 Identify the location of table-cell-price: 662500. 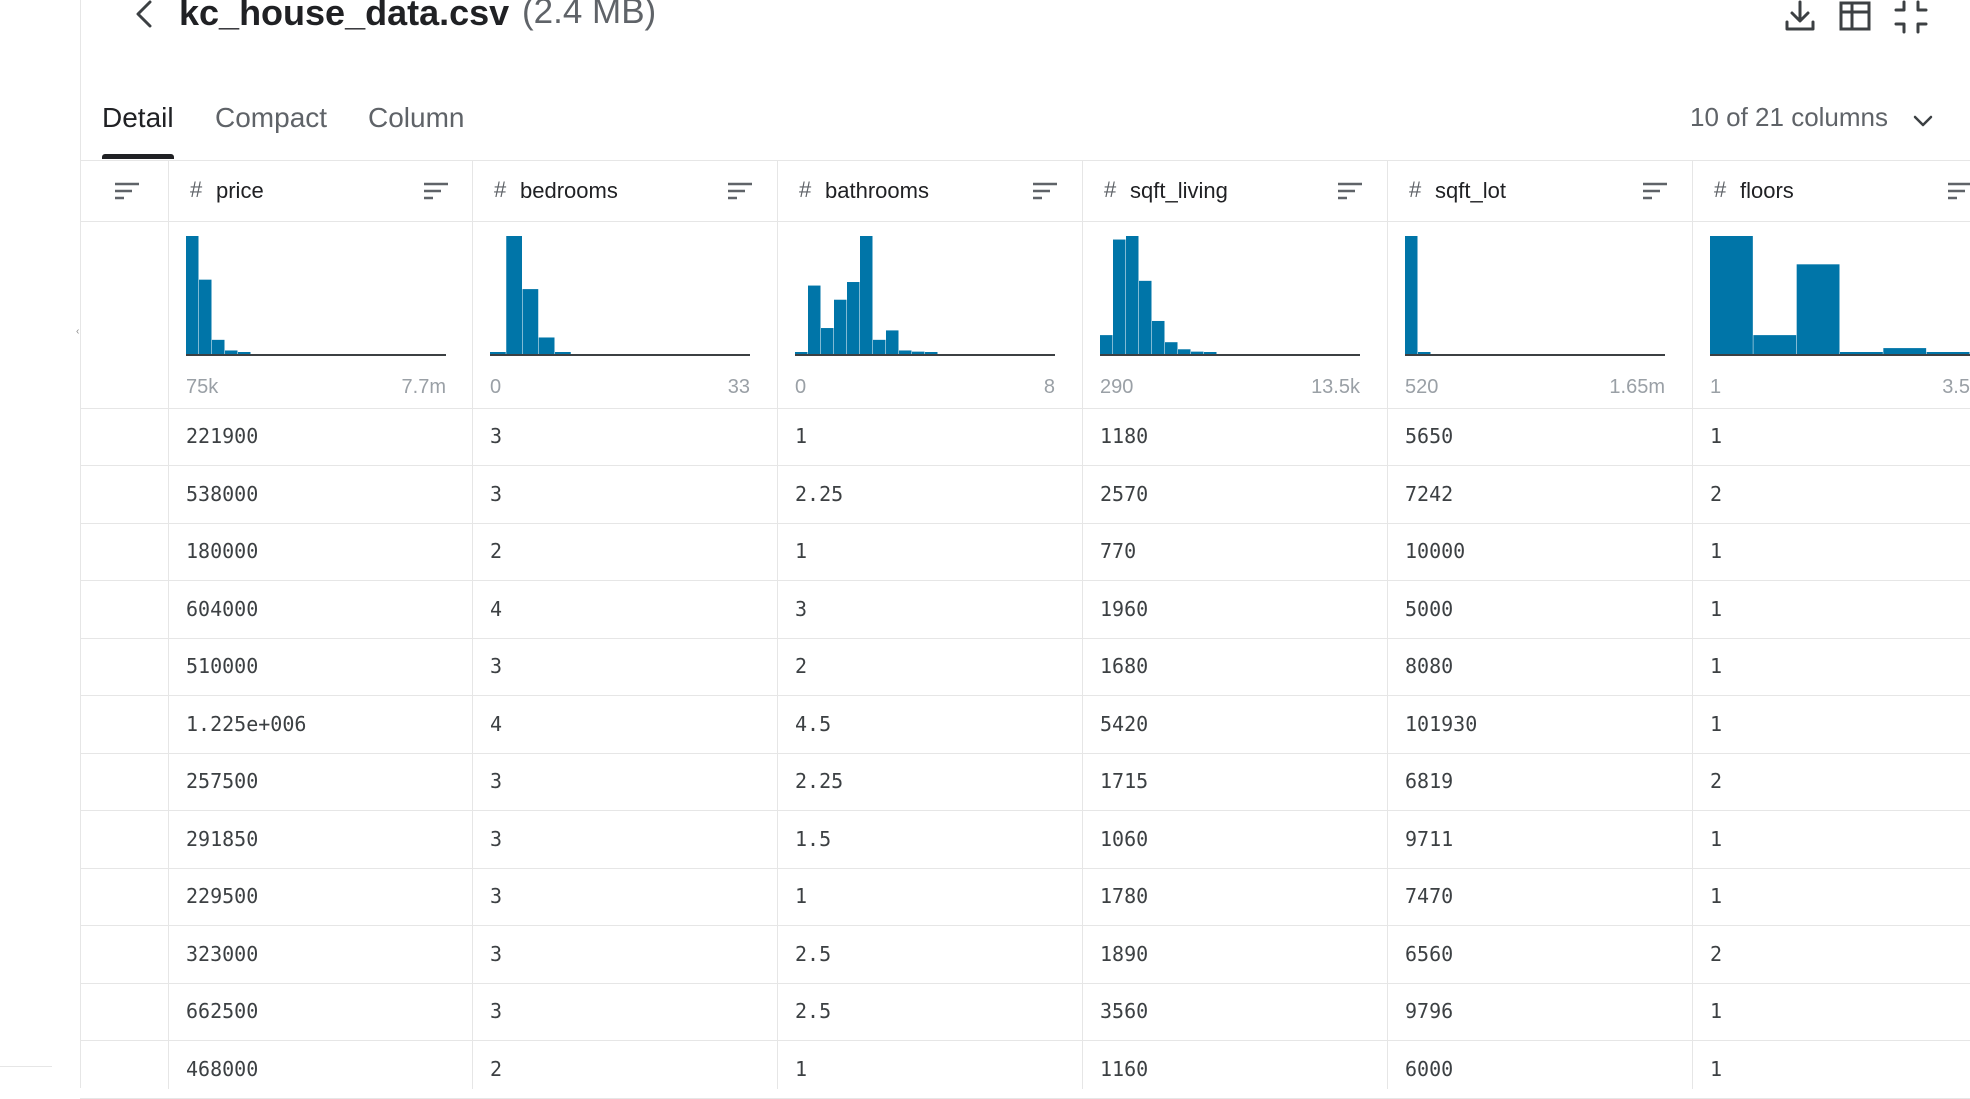
(222, 1011).